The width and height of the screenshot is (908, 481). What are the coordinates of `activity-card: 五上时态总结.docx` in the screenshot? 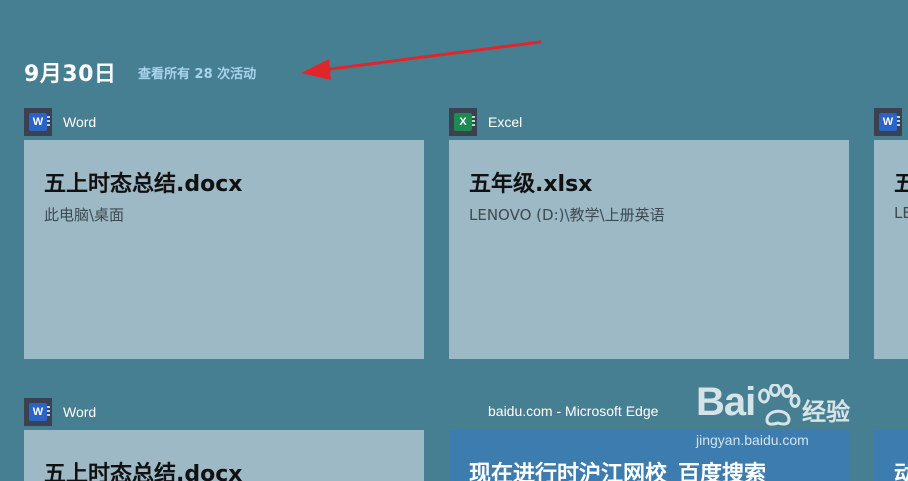 It's located at (224, 455).